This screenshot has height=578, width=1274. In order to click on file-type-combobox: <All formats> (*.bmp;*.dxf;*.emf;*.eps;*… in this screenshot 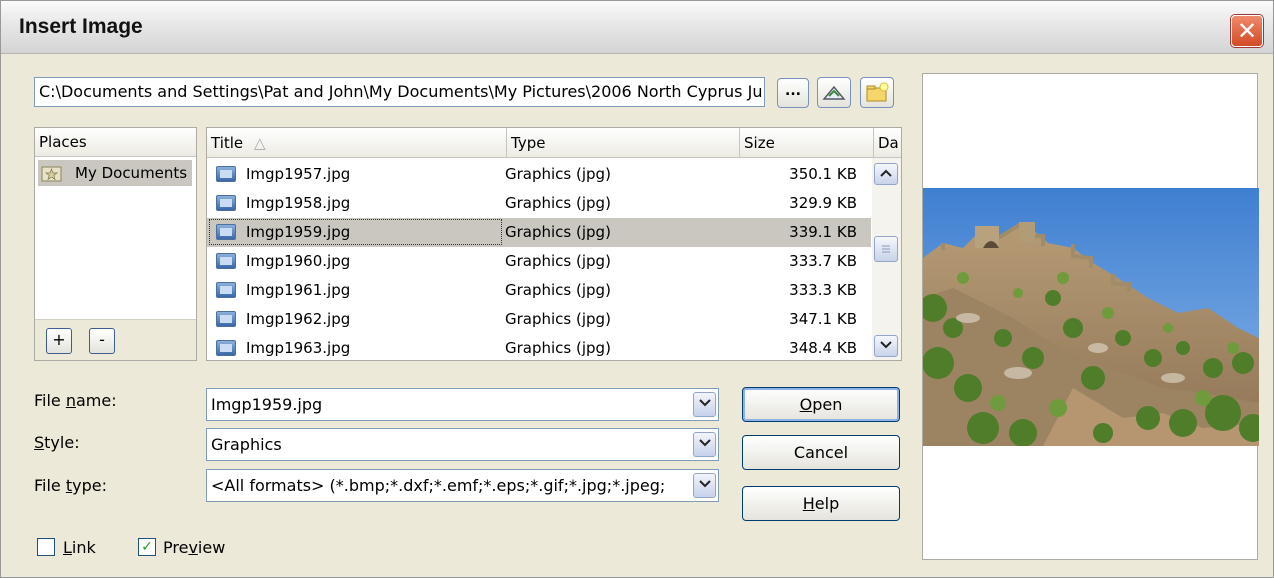, I will do `click(462, 485)`.